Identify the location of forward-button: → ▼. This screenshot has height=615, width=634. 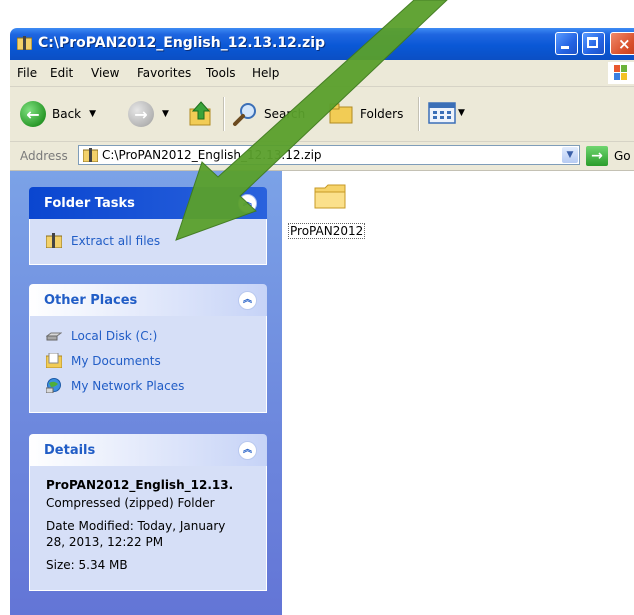
(148, 114).